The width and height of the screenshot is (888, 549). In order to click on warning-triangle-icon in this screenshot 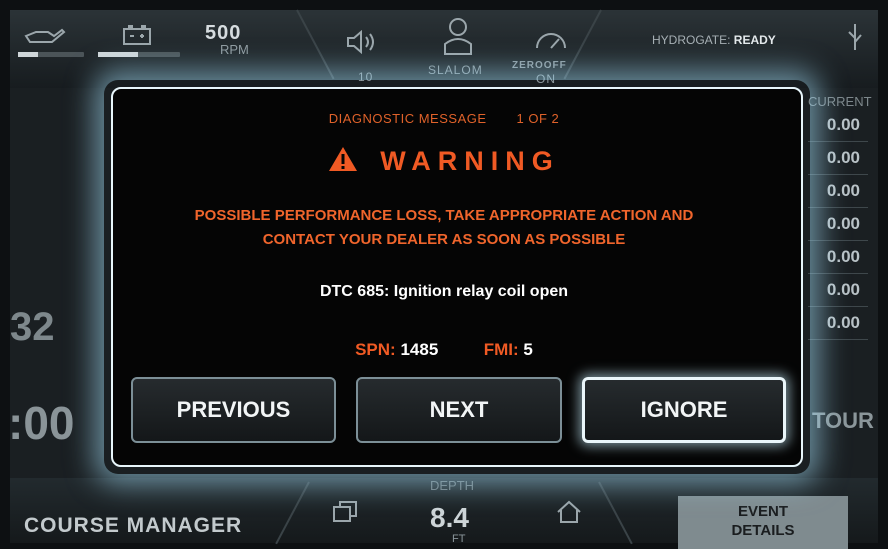, I will do `click(343, 161)`.